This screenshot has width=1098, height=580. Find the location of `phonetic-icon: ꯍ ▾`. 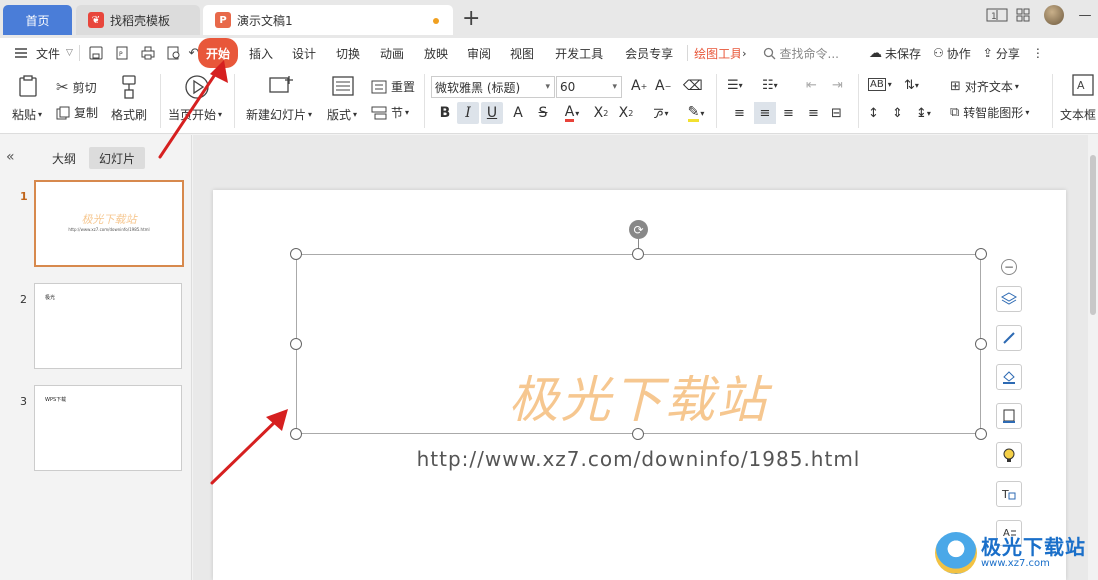

phonetic-icon: ꯍ ▾ is located at coordinates (661, 113).